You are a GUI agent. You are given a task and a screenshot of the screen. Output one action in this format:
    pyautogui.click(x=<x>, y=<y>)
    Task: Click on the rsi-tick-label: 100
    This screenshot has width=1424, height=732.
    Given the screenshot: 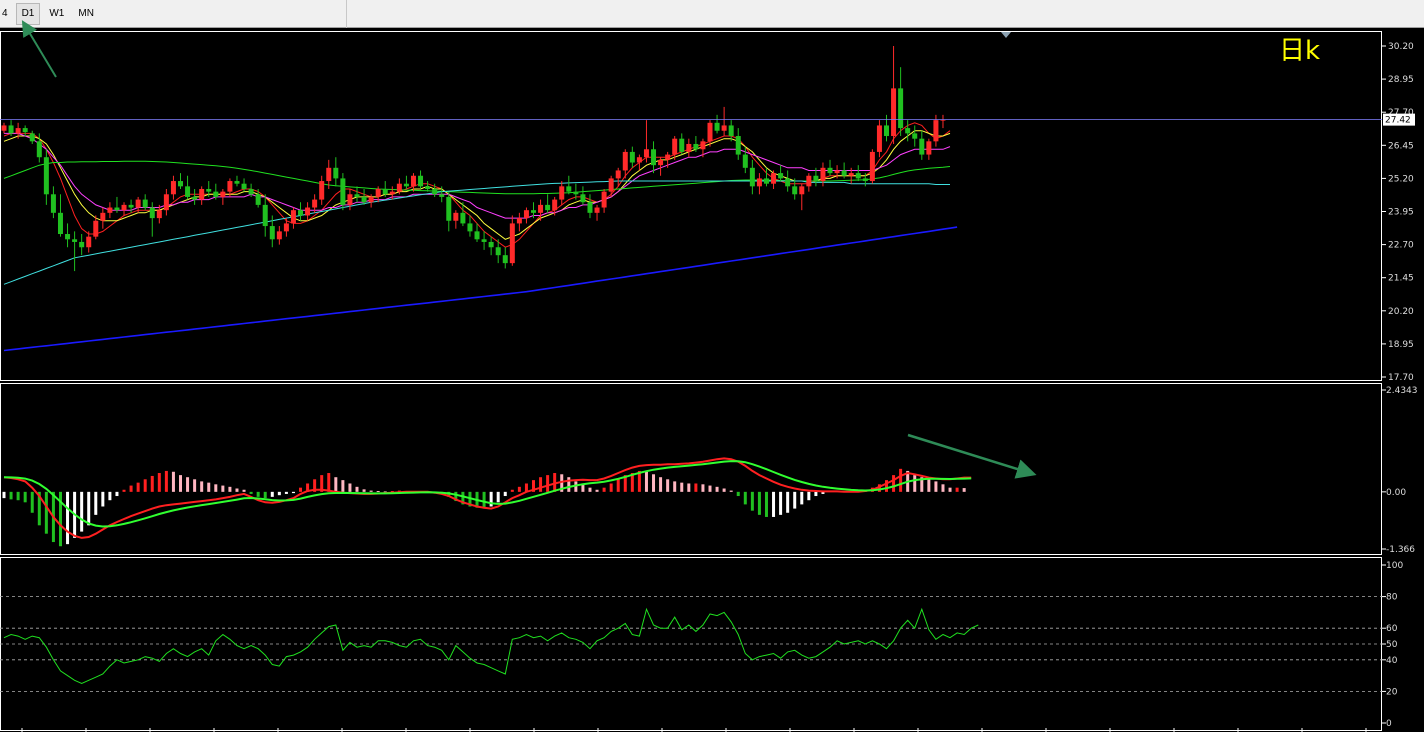 What is the action you would take?
    pyautogui.click(x=1394, y=566)
    